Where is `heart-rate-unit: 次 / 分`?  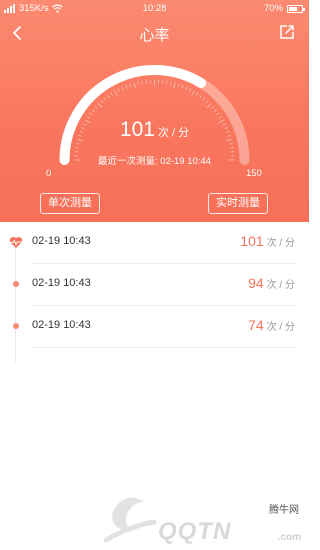
heart-rate-unit: 次 / 分 is located at coordinates (173, 133).